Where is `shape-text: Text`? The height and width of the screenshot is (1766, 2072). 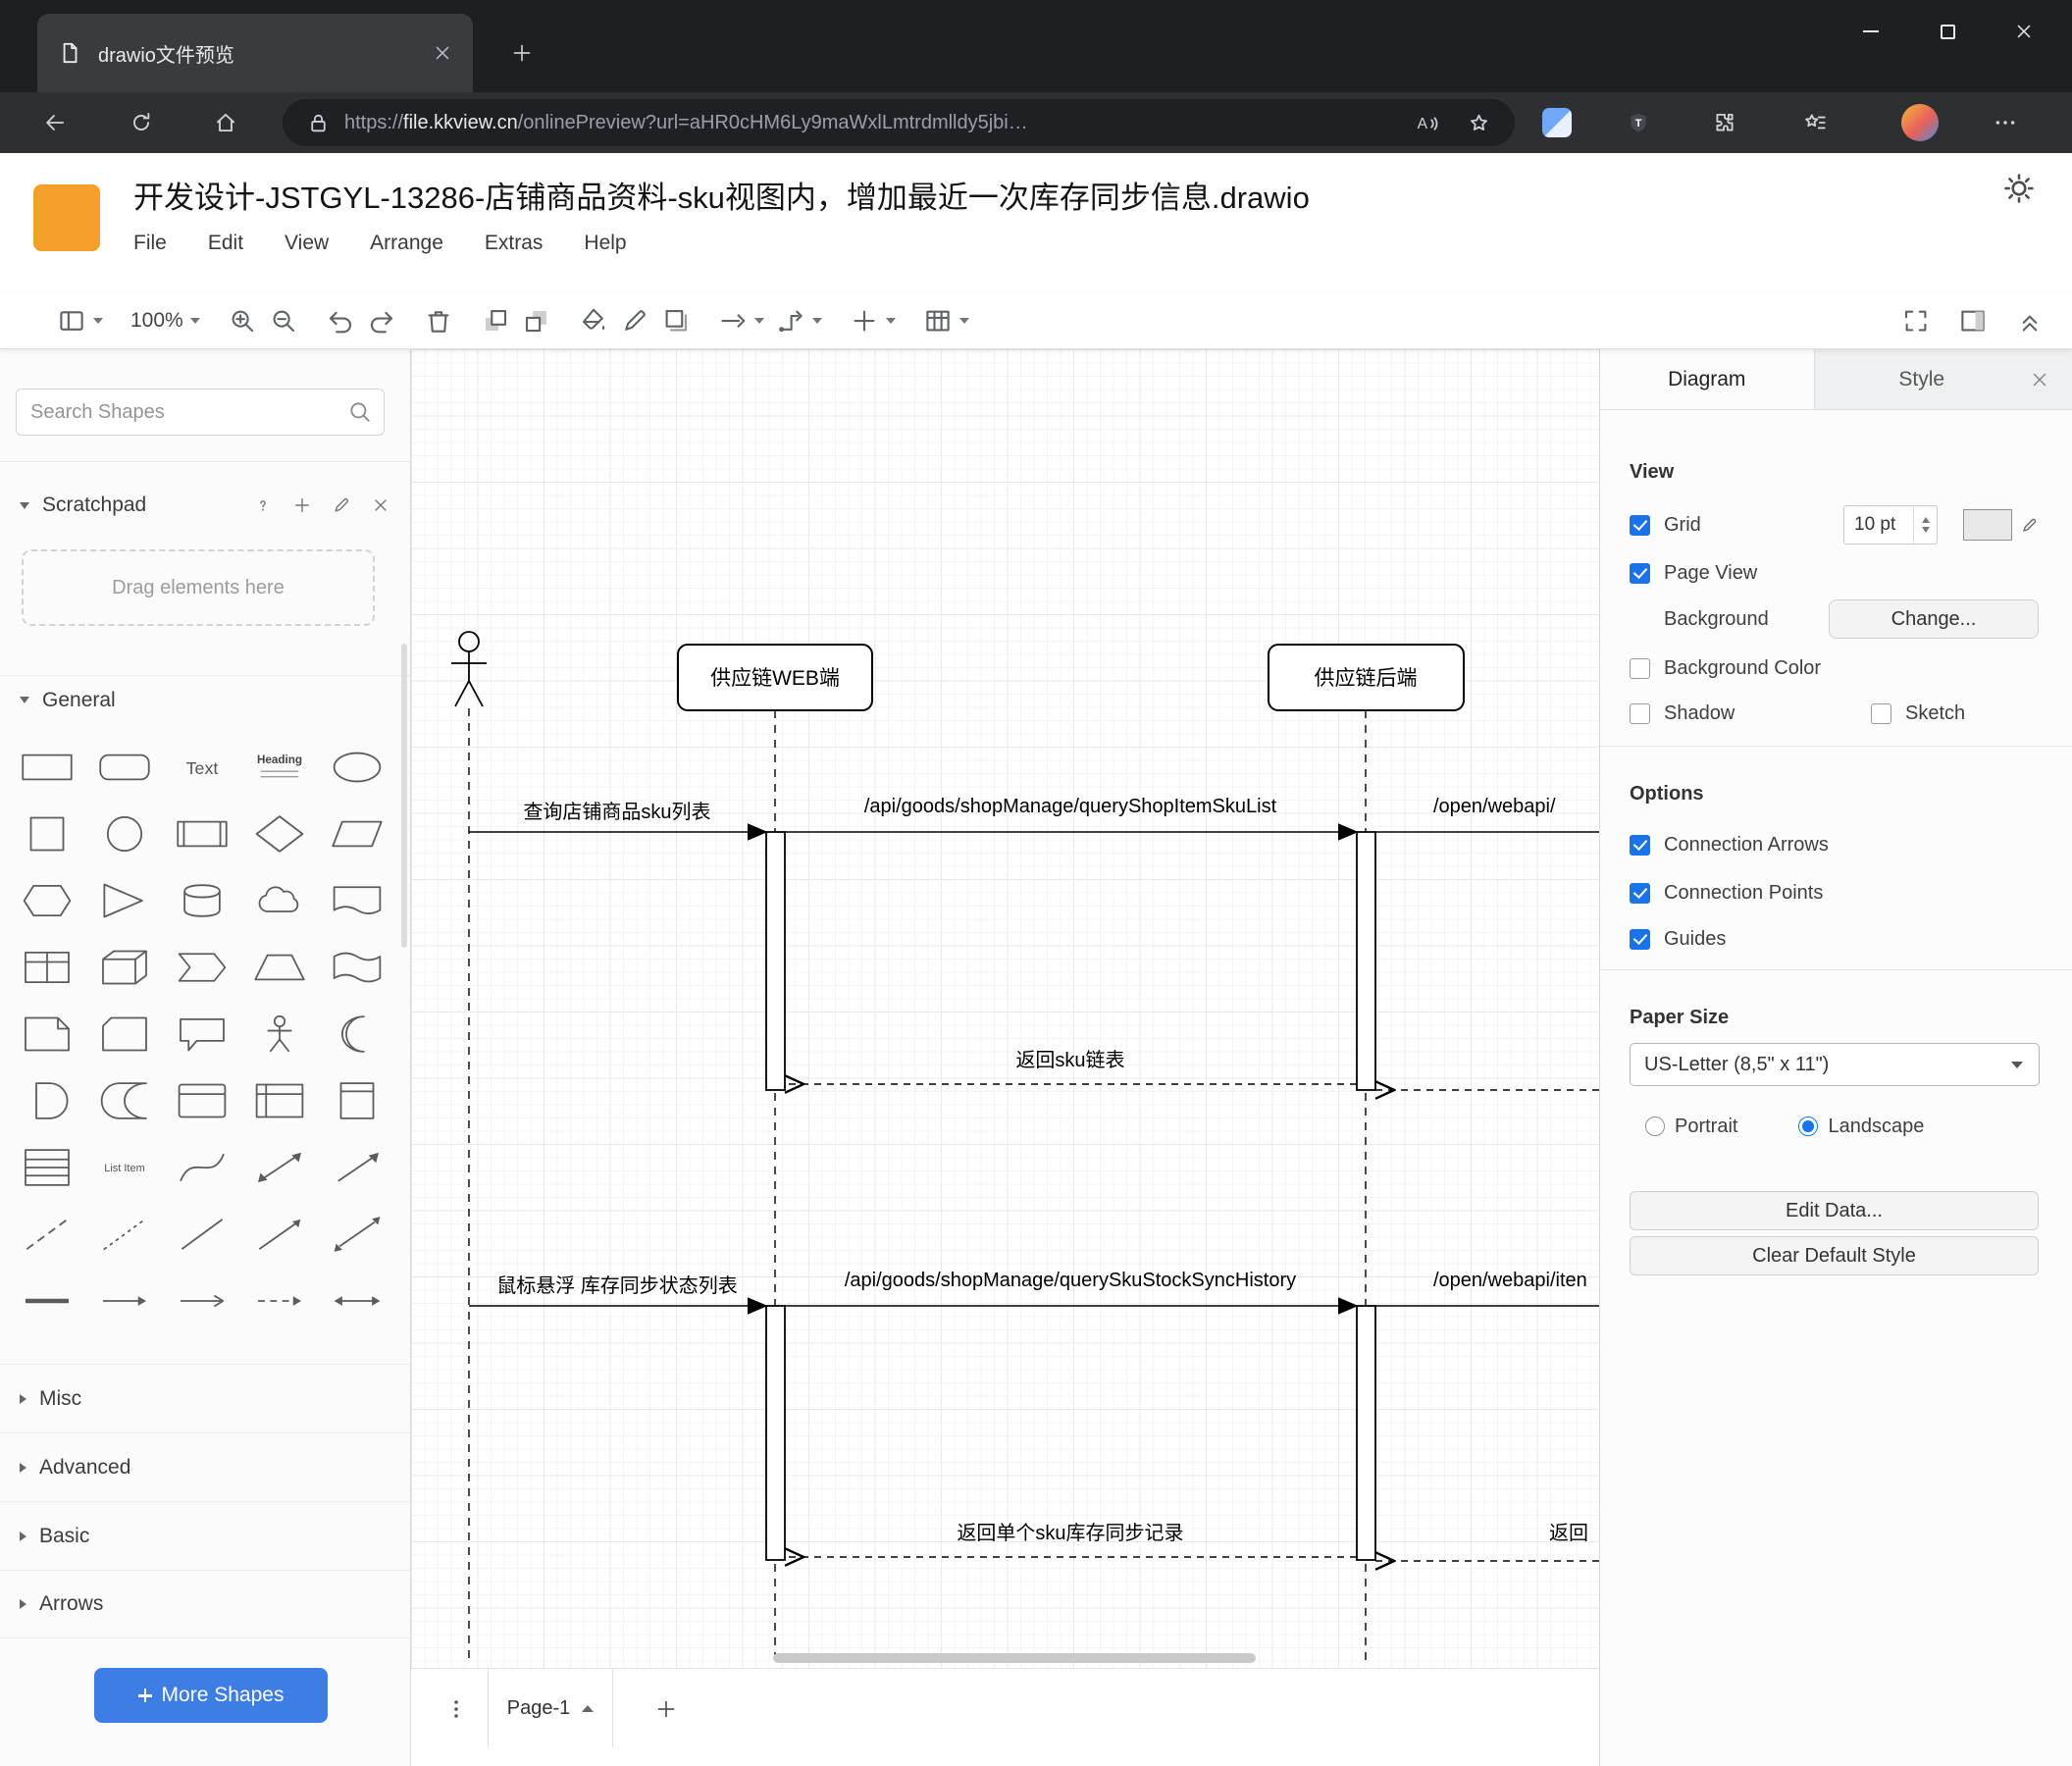 shape-text: Text is located at coordinates (201, 767).